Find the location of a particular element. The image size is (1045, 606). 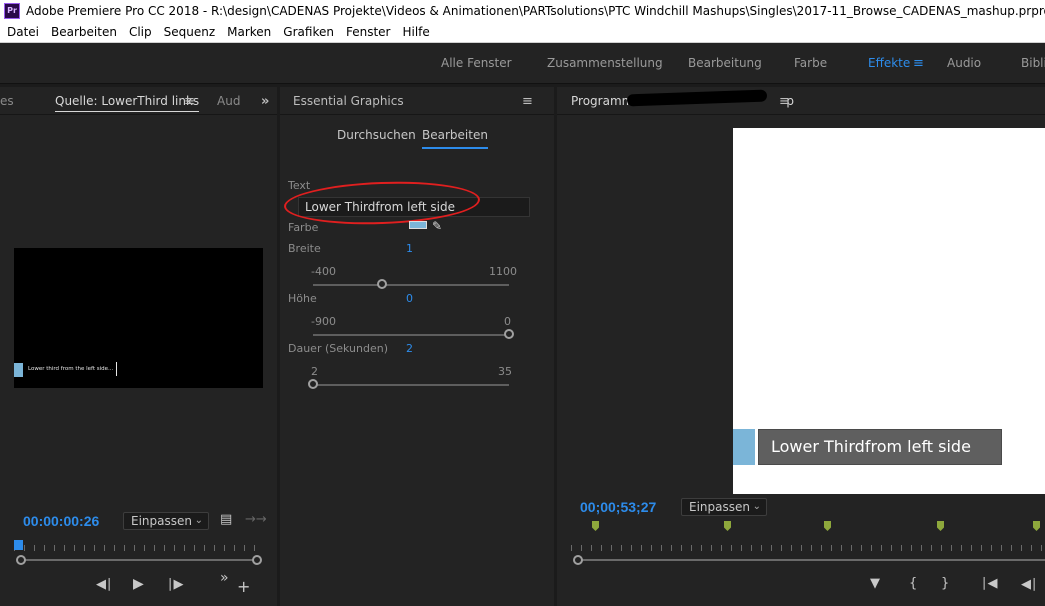

workspace-zusammenstellung: Zusammenstellung is located at coordinates (605, 63).